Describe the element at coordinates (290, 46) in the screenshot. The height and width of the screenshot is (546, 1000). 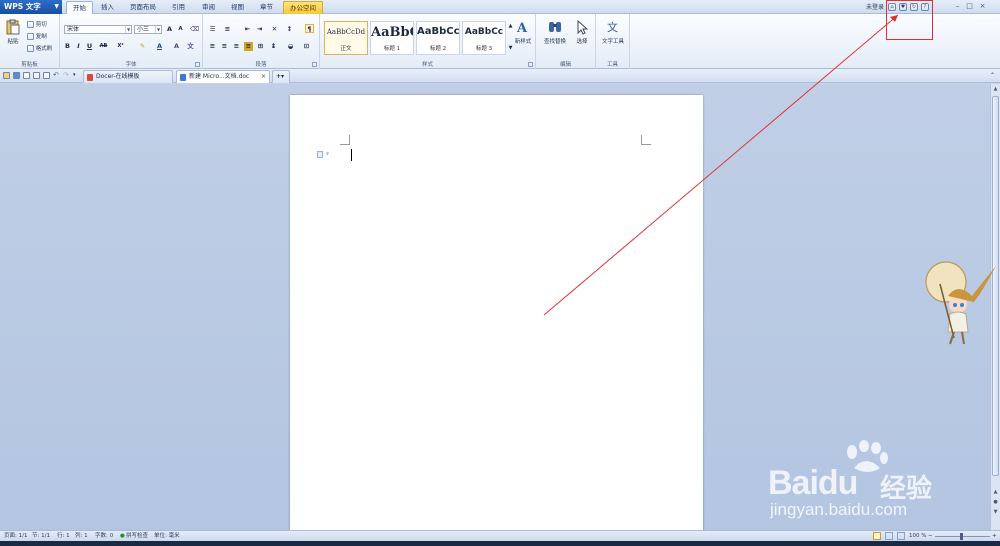
I see `shading-icon: ◒` at that location.